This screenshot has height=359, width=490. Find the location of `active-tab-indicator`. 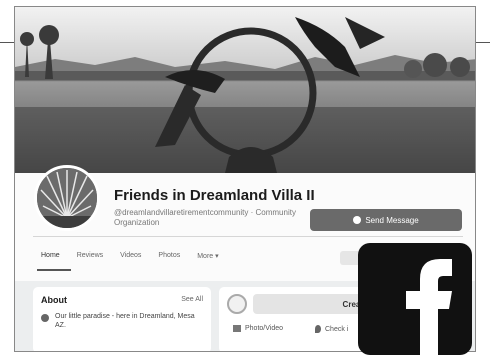

active-tab-indicator is located at coordinates (54, 270).